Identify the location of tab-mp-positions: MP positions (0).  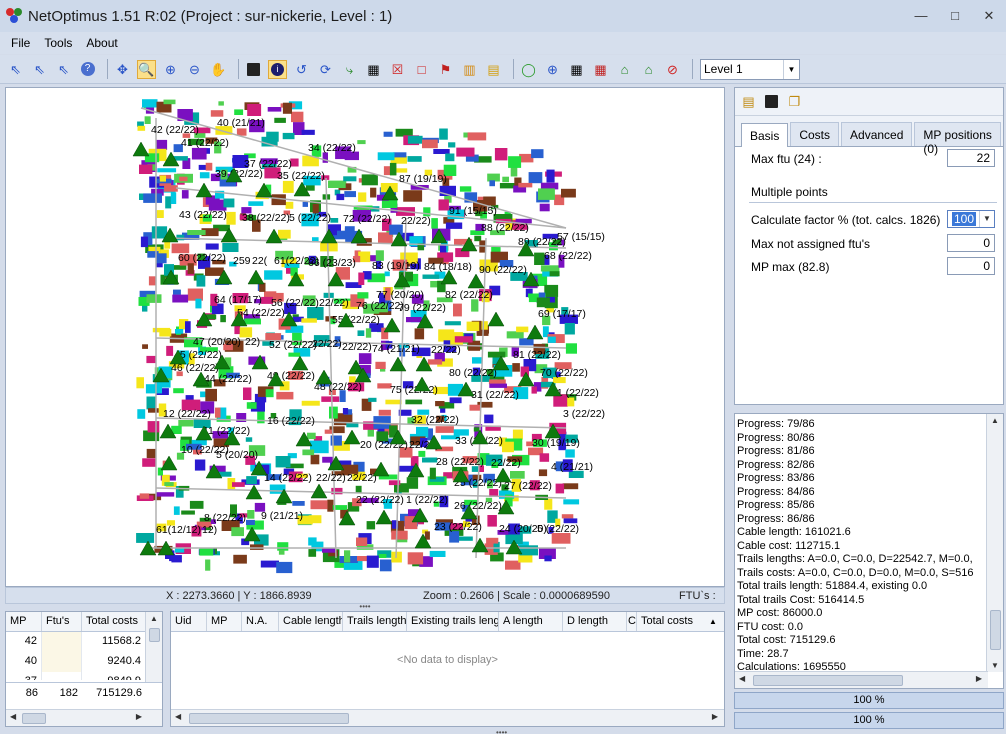
(957, 139).